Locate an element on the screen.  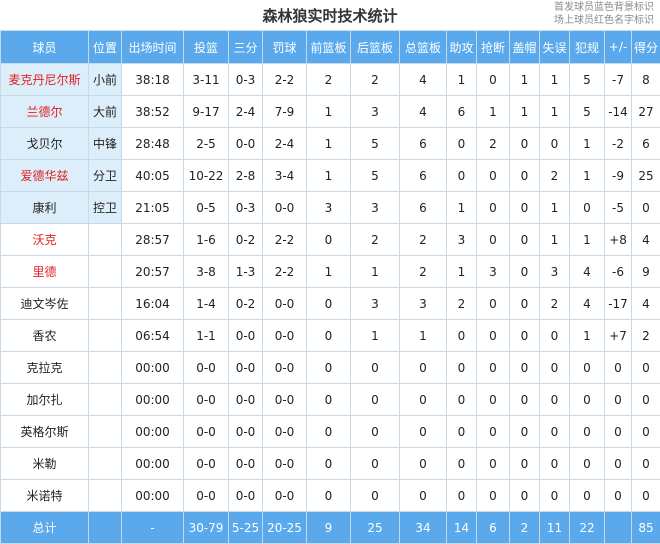
stat-cell: 16:04 is located at coordinates (153, 304).